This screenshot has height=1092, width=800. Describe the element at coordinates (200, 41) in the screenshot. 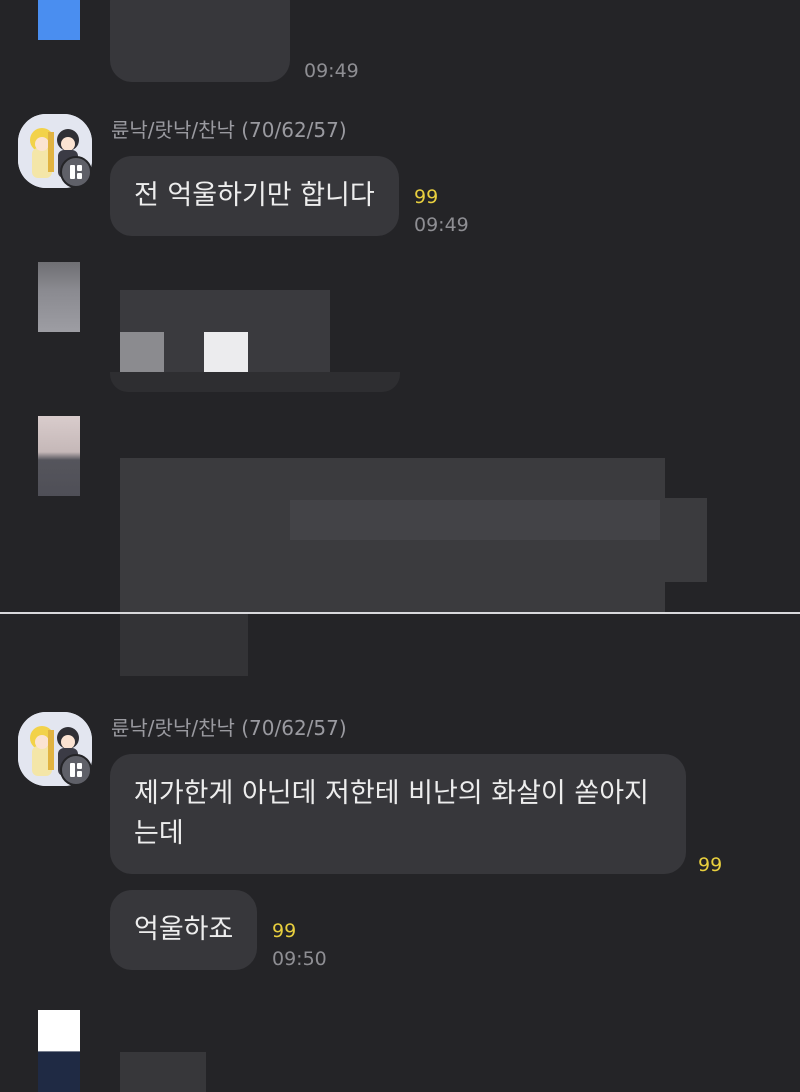

I see `blurred-message-bubble` at that location.